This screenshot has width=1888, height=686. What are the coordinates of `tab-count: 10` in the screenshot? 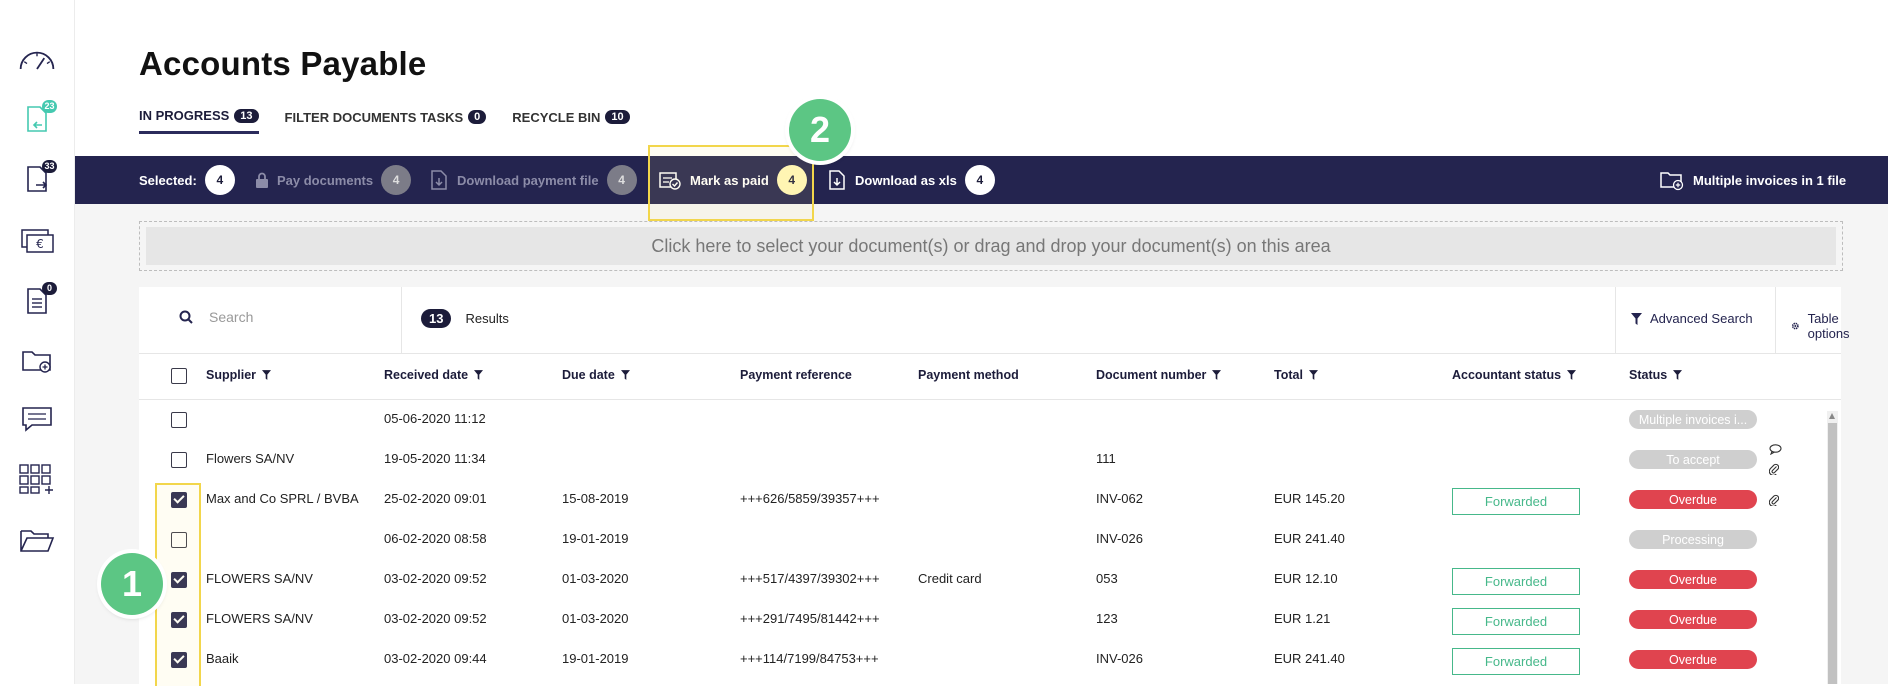 It's located at (617, 117).